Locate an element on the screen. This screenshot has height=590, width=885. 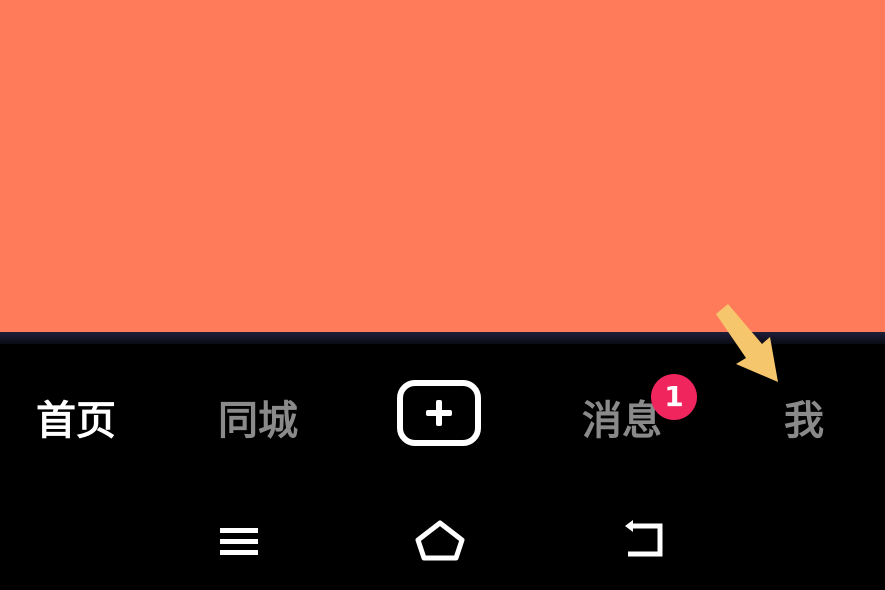
system-menu-button is located at coordinates (238, 542).